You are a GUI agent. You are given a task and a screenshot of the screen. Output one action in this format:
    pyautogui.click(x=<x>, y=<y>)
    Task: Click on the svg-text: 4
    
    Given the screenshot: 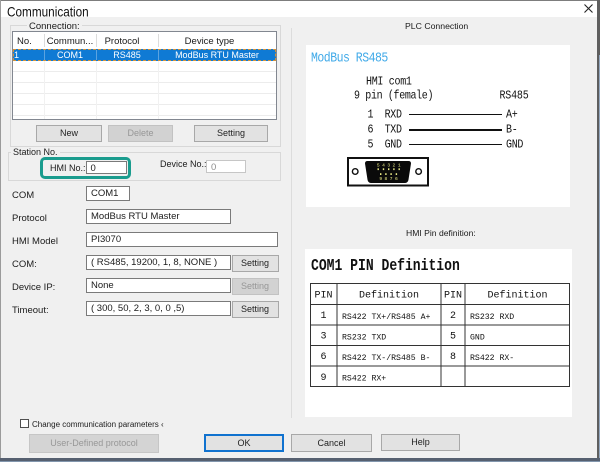 What is the action you would take?
    pyautogui.click(x=383, y=165)
    